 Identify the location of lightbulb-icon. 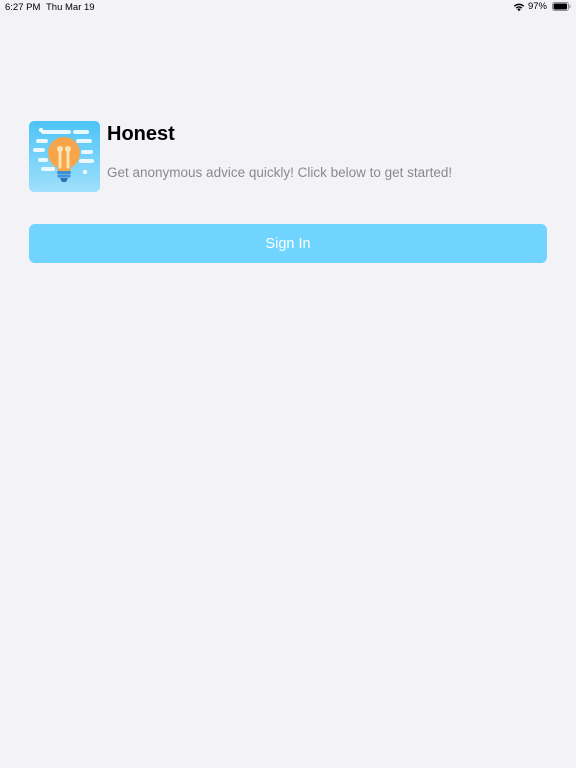
(64, 156).